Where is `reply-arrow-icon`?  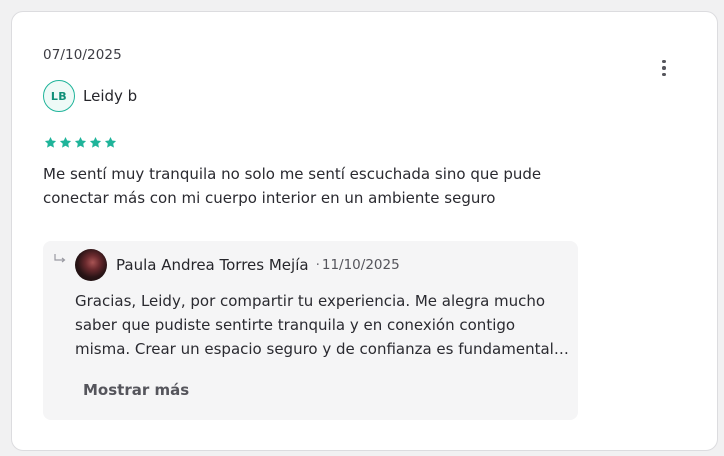
reply-arrow-icon is located at coordinates (60, 258).